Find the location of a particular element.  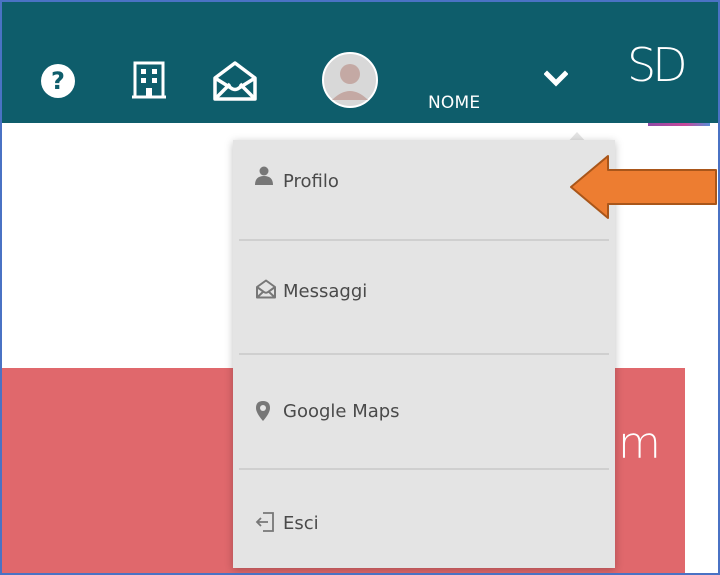

menu-item-label: Messaggi is located at coordinates (325, 291).